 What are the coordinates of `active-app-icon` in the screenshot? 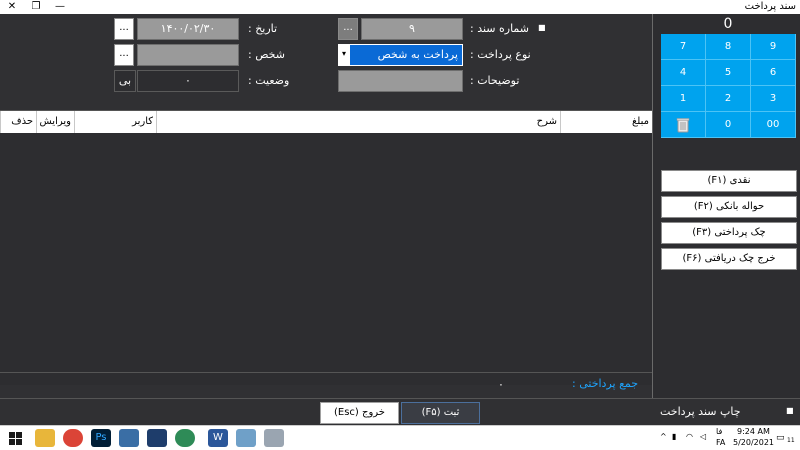 It's located at (246, 438).